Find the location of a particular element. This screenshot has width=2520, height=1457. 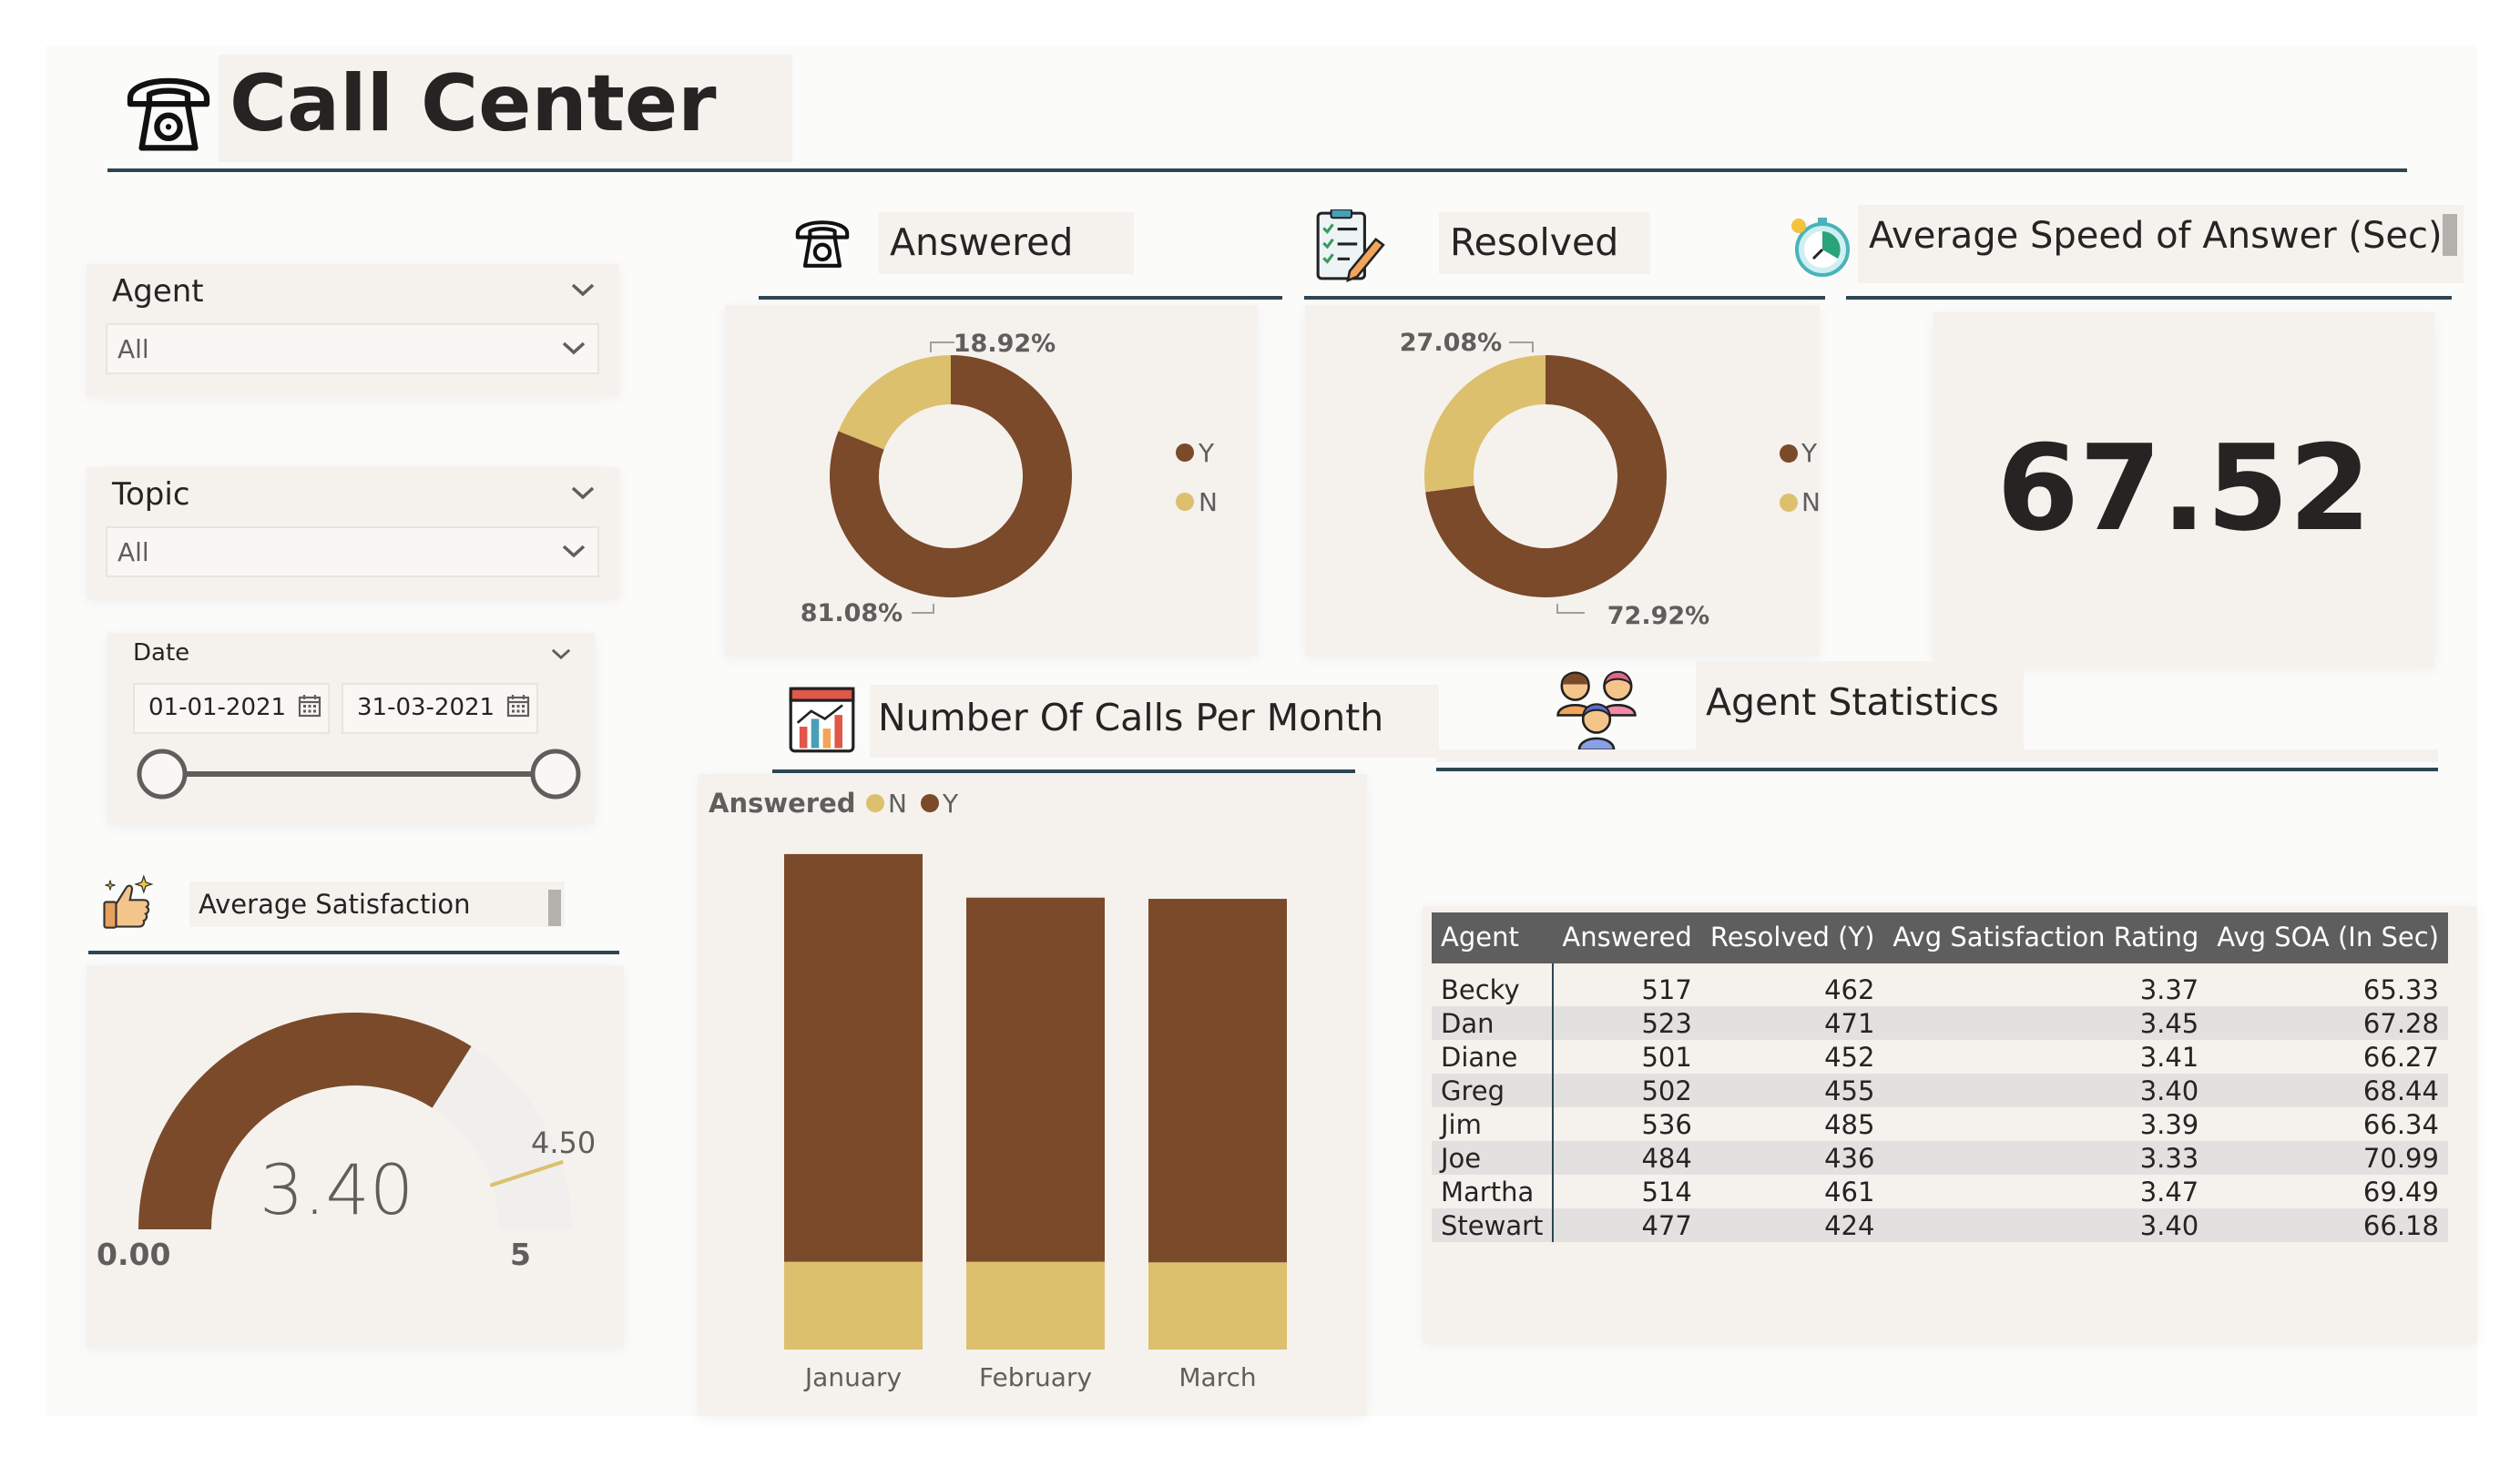

bar-february-y is located at coordinates (1035, 1079).